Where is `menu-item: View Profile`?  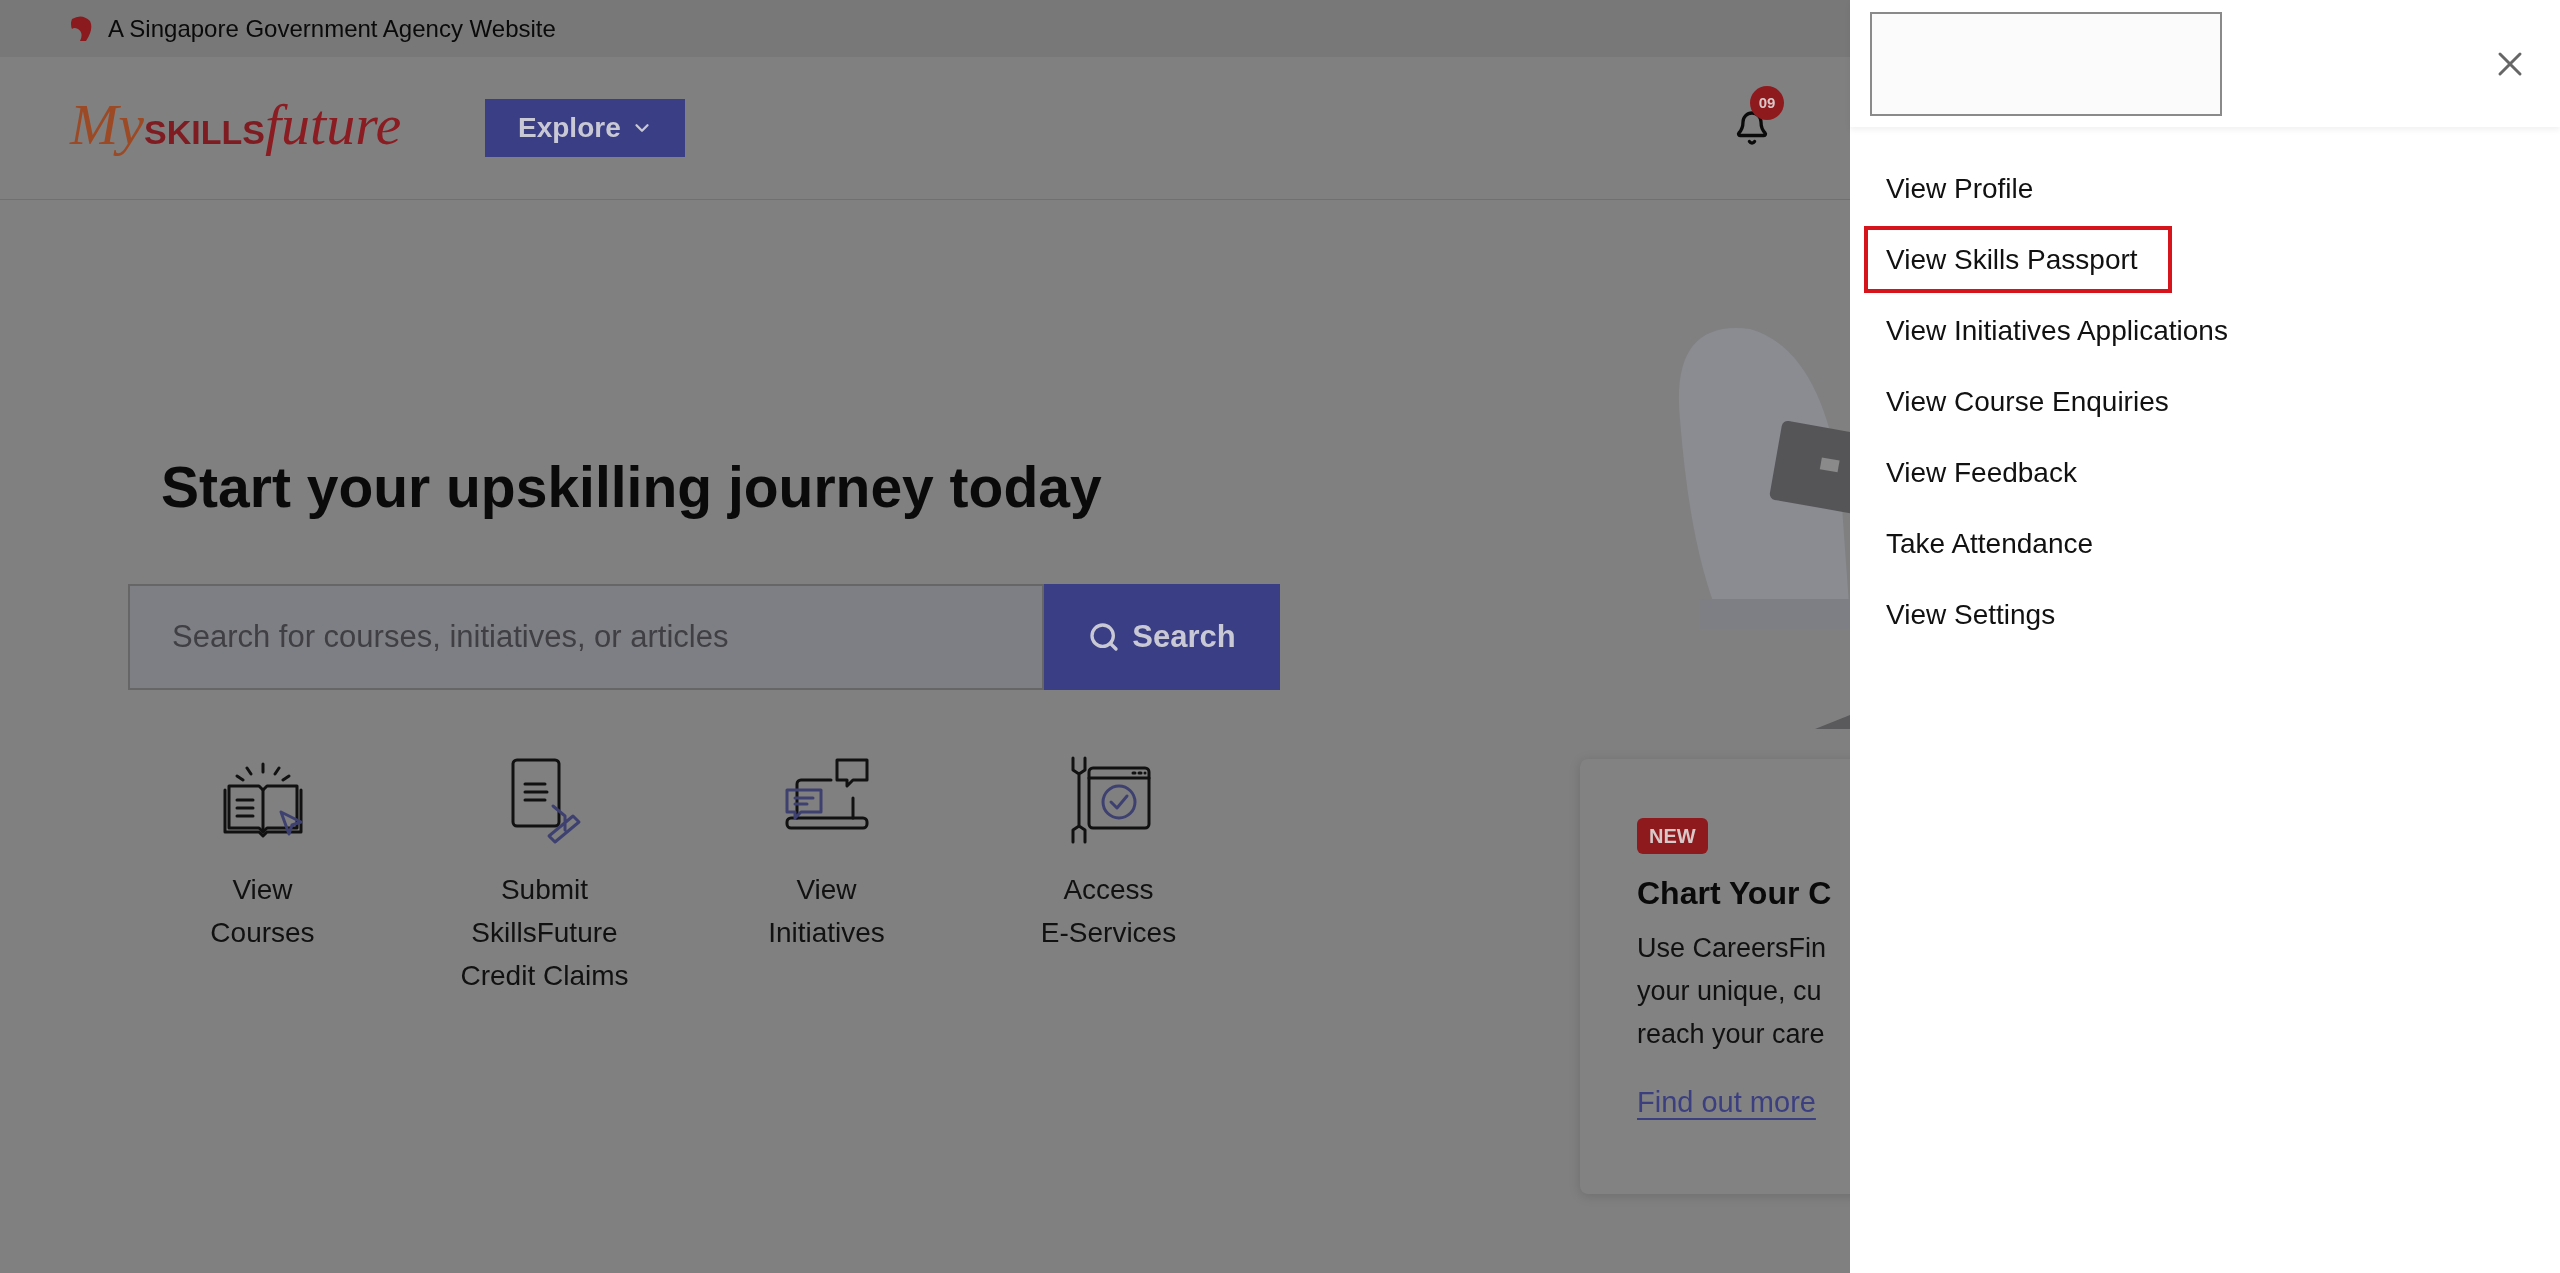 menu-item: View Profile is located at coordinates (1966, 188).